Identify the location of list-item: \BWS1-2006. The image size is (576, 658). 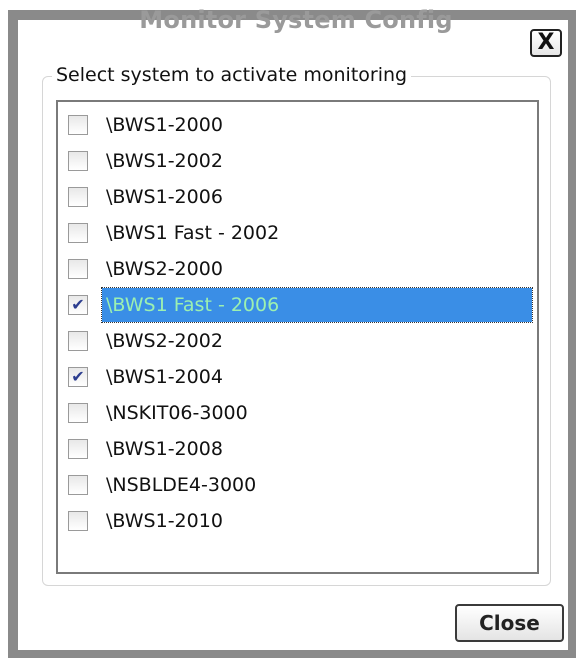
(301, 197).